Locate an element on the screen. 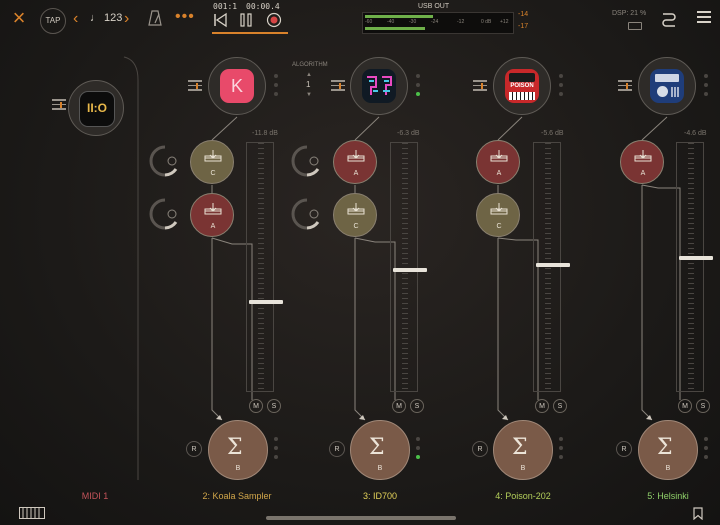 The height and width of the screenshot is (525, 720). home-indicator is located at coordinates (361, 518).